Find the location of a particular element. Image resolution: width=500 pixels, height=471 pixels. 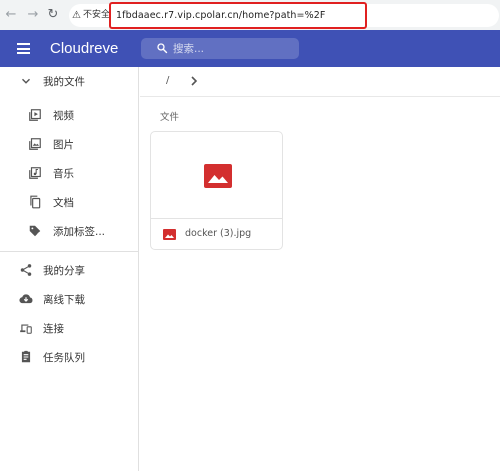

sidebar-item-label: 离线下载 is located at coordinates (64, 299).